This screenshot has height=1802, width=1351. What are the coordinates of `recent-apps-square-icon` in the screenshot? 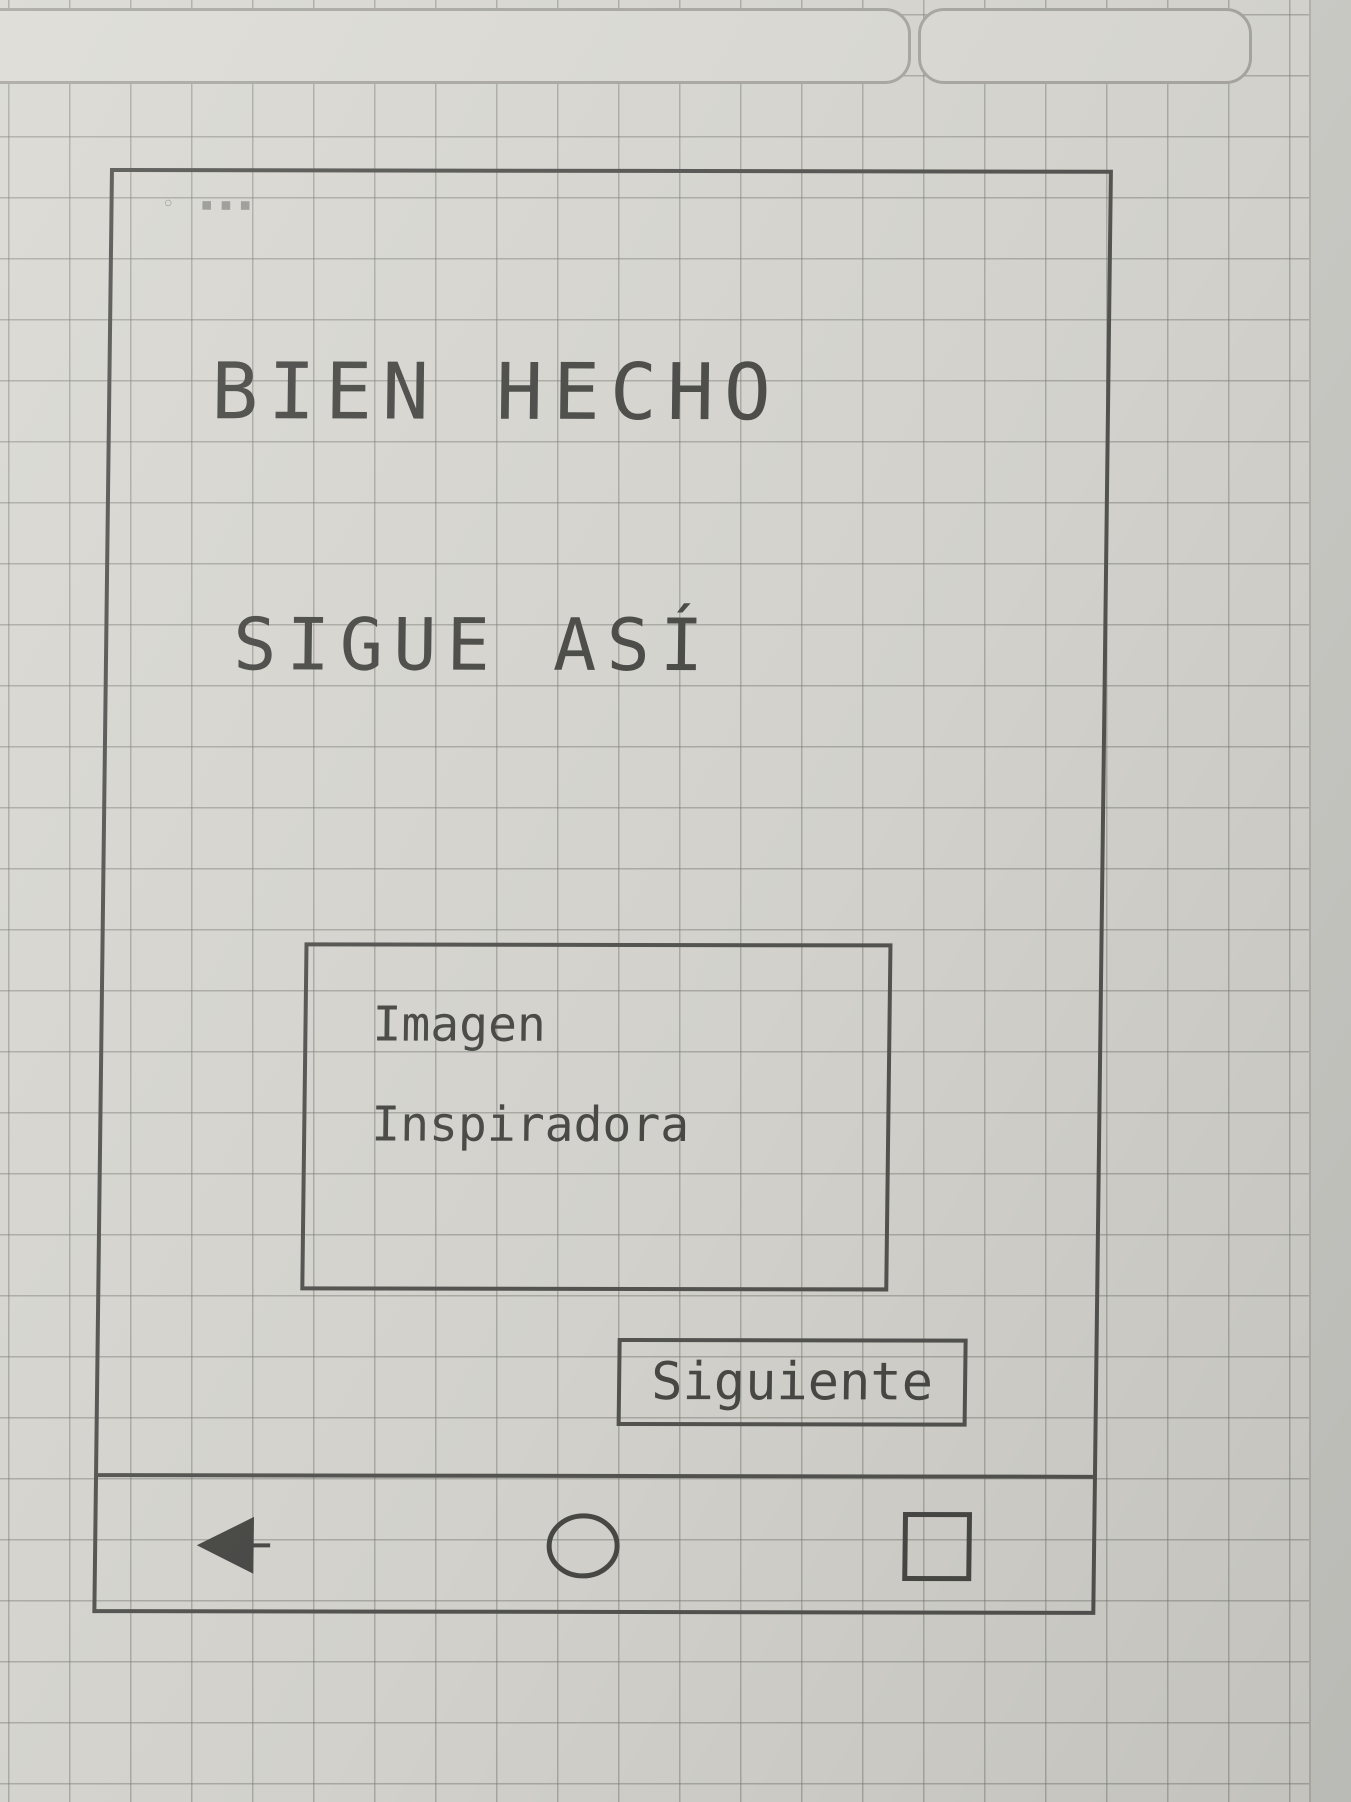 It's located at (937, 1546).